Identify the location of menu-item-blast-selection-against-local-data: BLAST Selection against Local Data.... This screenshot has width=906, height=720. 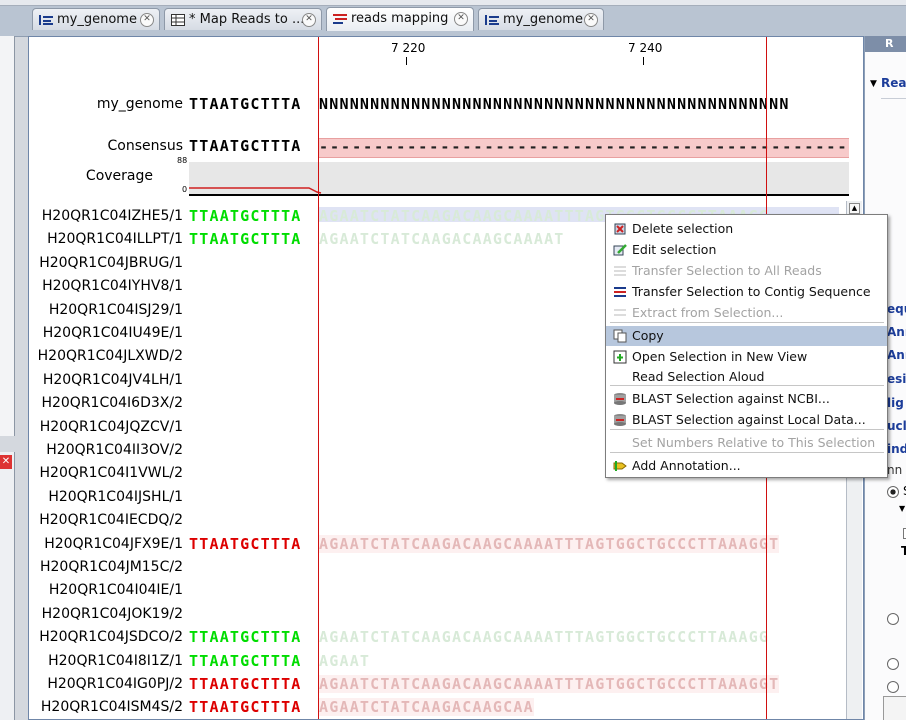
(746, 420).